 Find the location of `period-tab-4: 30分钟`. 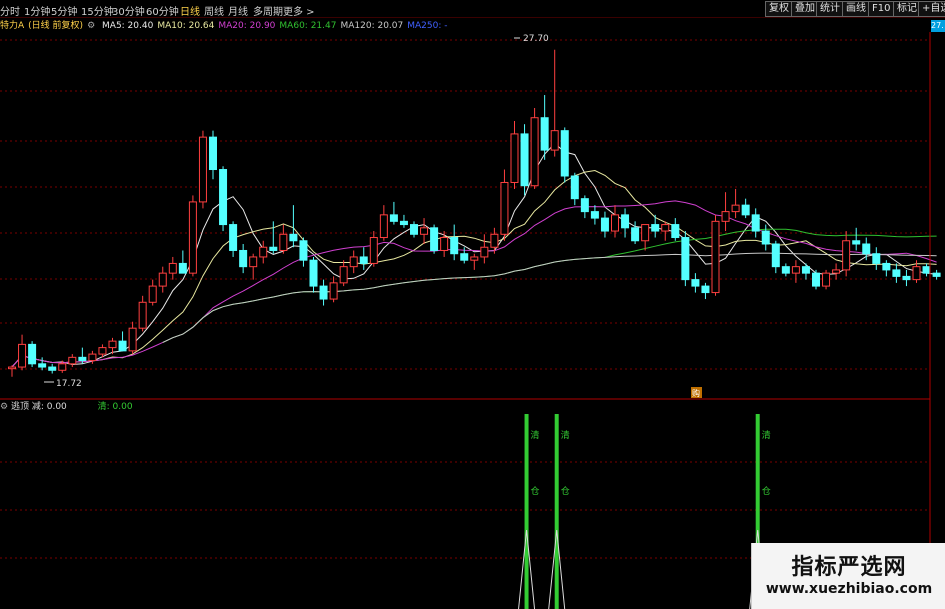

period-tab-4: 30分钟 is located at coordinates (128, 10).